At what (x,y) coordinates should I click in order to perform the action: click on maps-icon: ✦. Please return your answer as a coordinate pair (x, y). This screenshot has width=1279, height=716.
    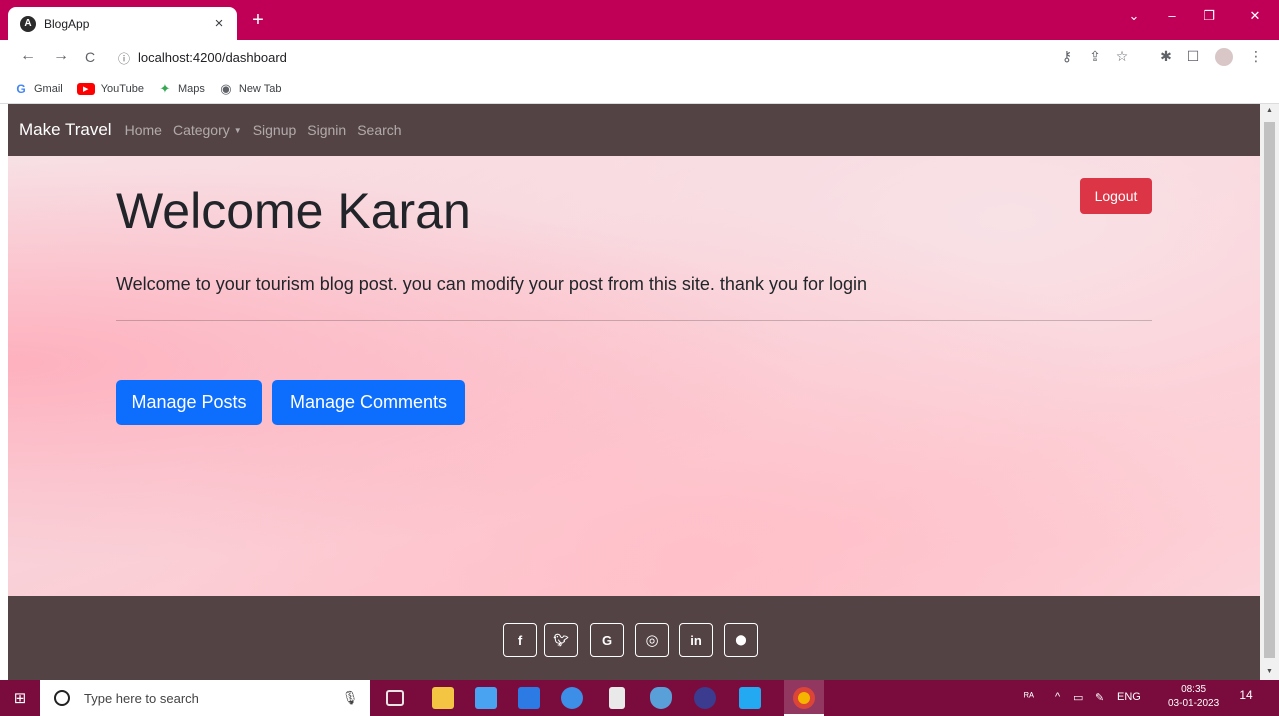
    Looking at the image, I should click on (165, 88).